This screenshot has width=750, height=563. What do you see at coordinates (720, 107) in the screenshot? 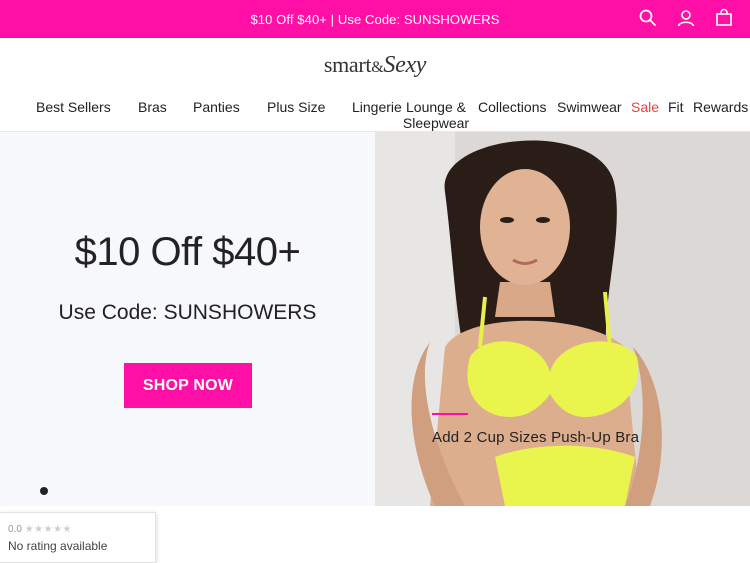
I see `nav-item-rewards: Rewards` at bounding box center [720, 107].